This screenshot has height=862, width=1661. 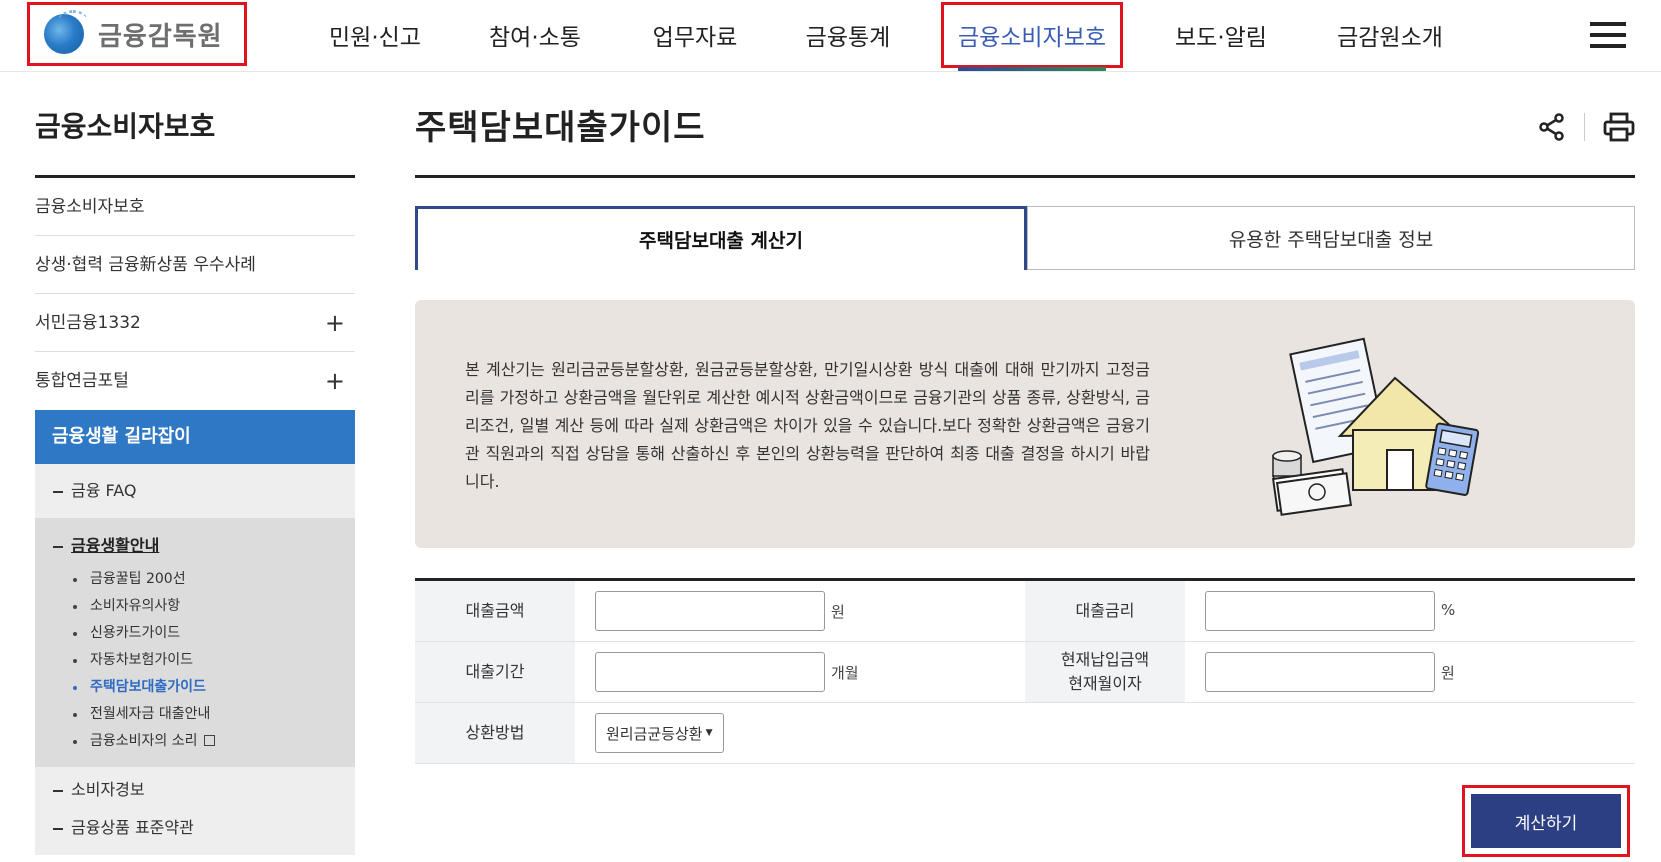 What do you see at coordinates (1105, 683) in the screenshot?
I see `current-payment-label-line2: 현재월이자` at bounding box center [1105, 683].